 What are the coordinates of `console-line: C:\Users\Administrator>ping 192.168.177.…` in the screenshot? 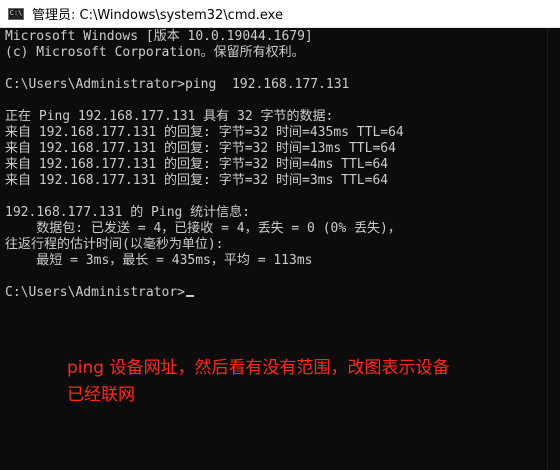 It's located at (177, 84).